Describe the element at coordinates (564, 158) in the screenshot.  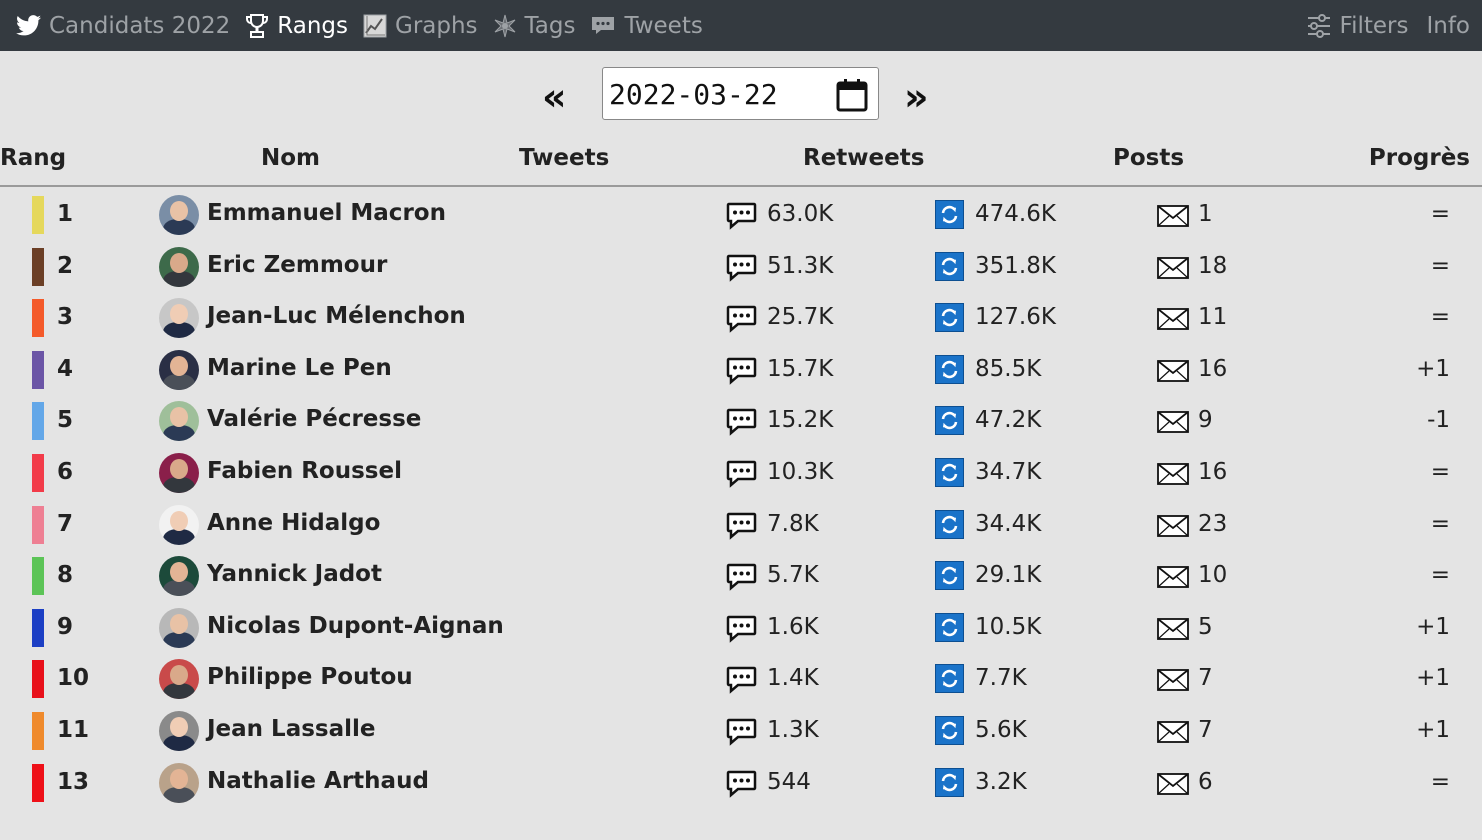
I see `header-tweets: Tweets` at that location.